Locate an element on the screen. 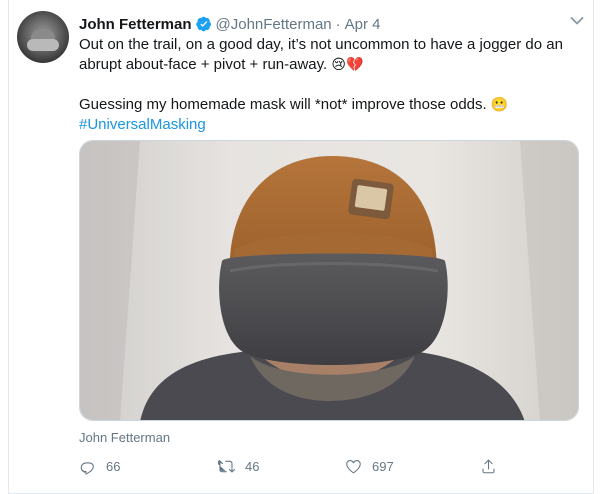  chevron-down-icon is located at coordinates (577, 21).